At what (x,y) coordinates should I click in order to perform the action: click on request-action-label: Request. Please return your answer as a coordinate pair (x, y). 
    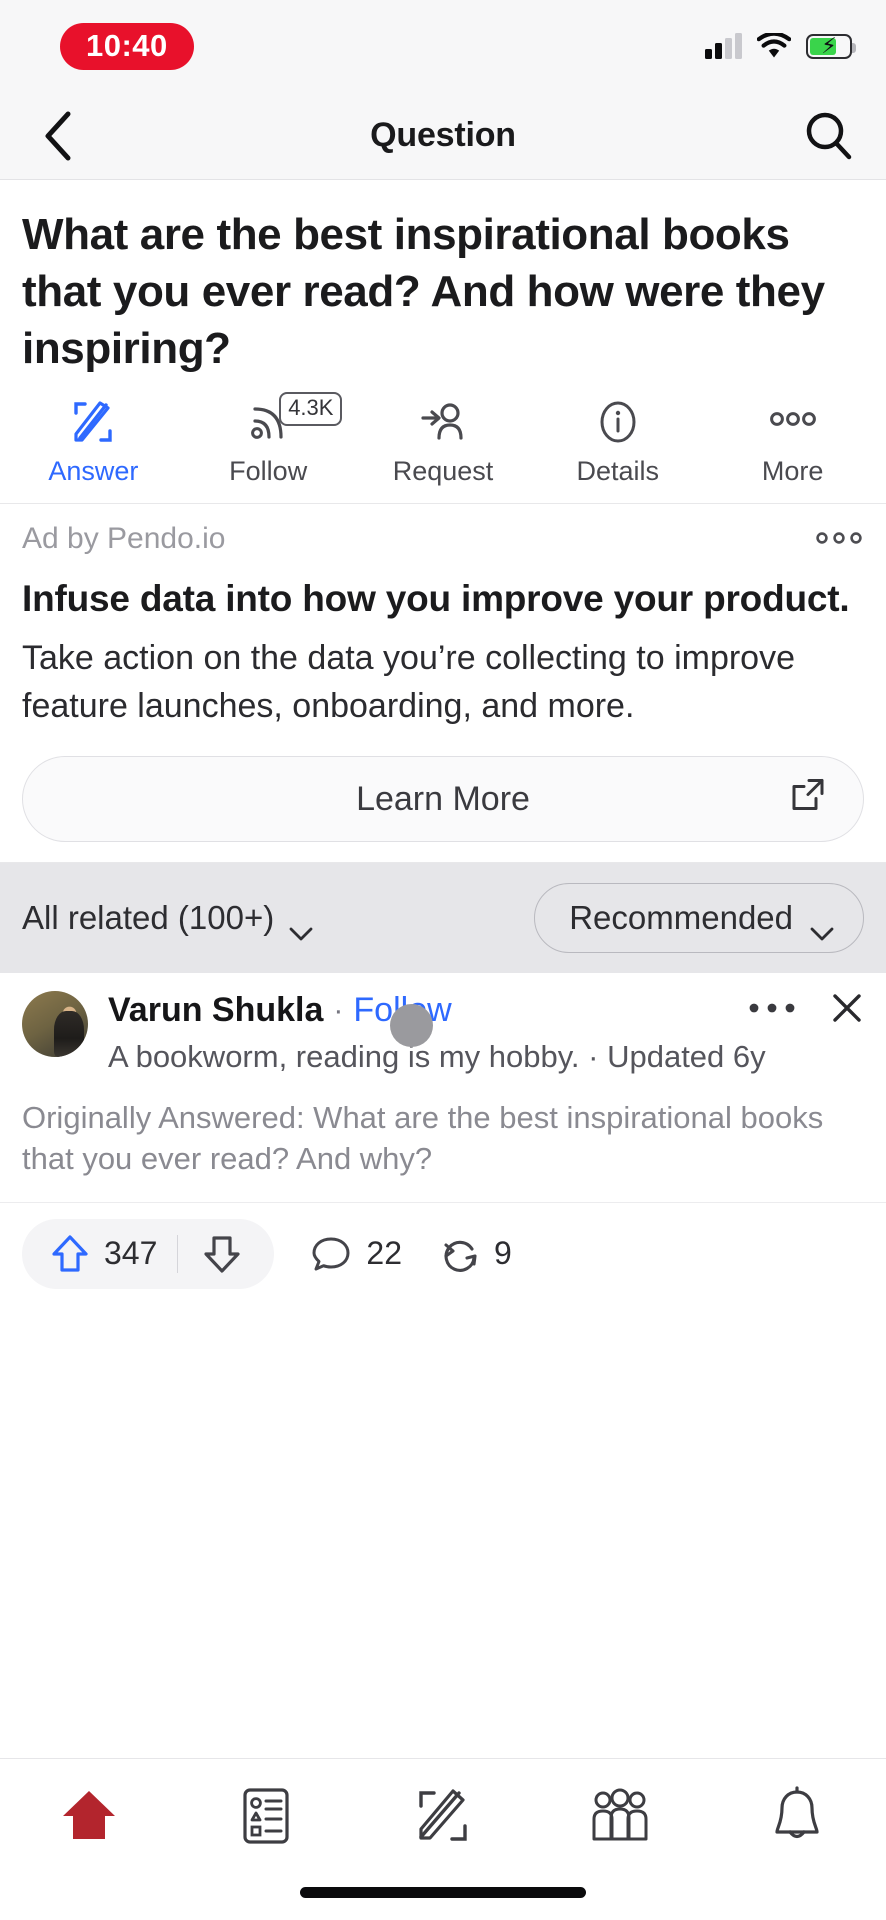
    Looking at the image, I should click on (443, 470).